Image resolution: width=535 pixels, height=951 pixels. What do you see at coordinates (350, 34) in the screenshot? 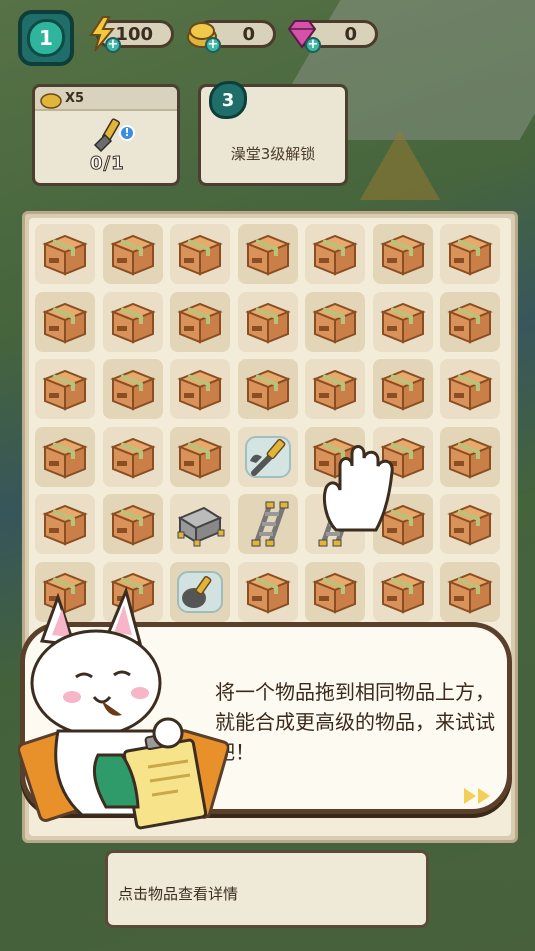
I see `gems-value: 0` at bounding box center [350, 34].